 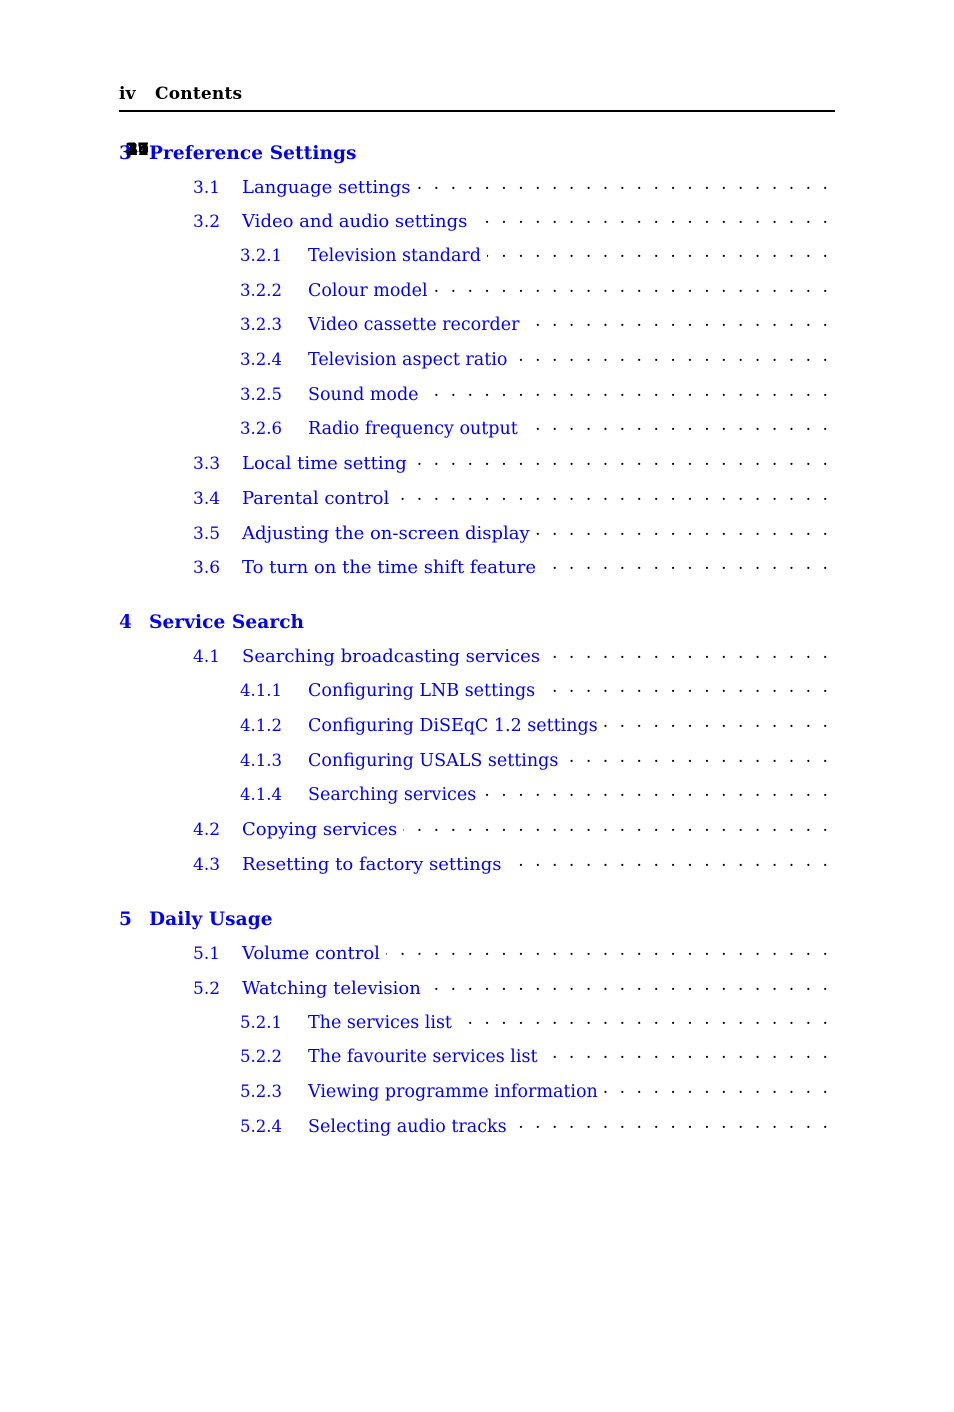 I want to click on toc-entry-number: 3.2.6, so click(x=261, y=429).